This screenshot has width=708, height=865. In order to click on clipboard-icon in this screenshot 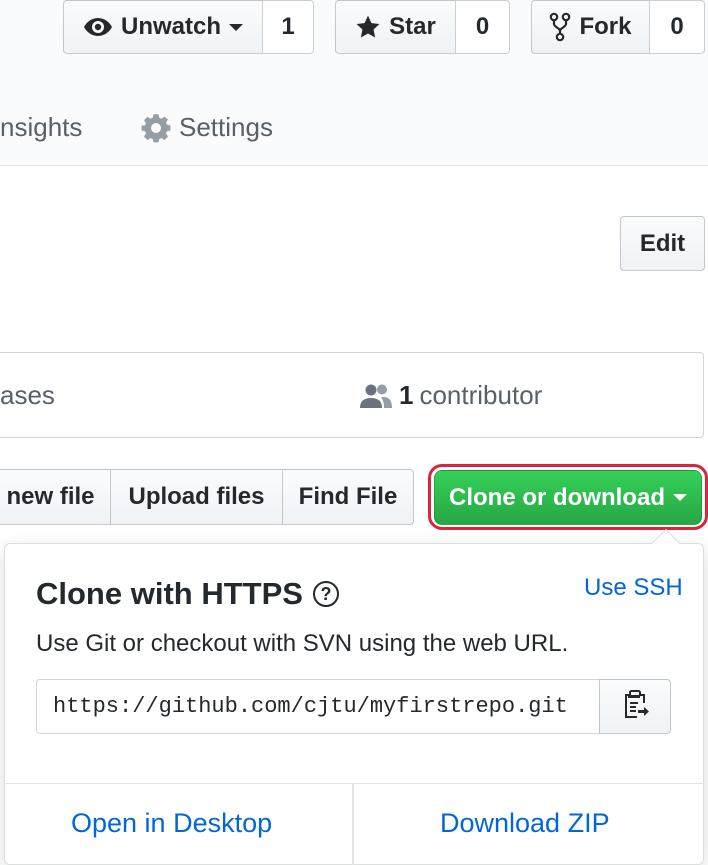, I will do `click(635, 706)`.